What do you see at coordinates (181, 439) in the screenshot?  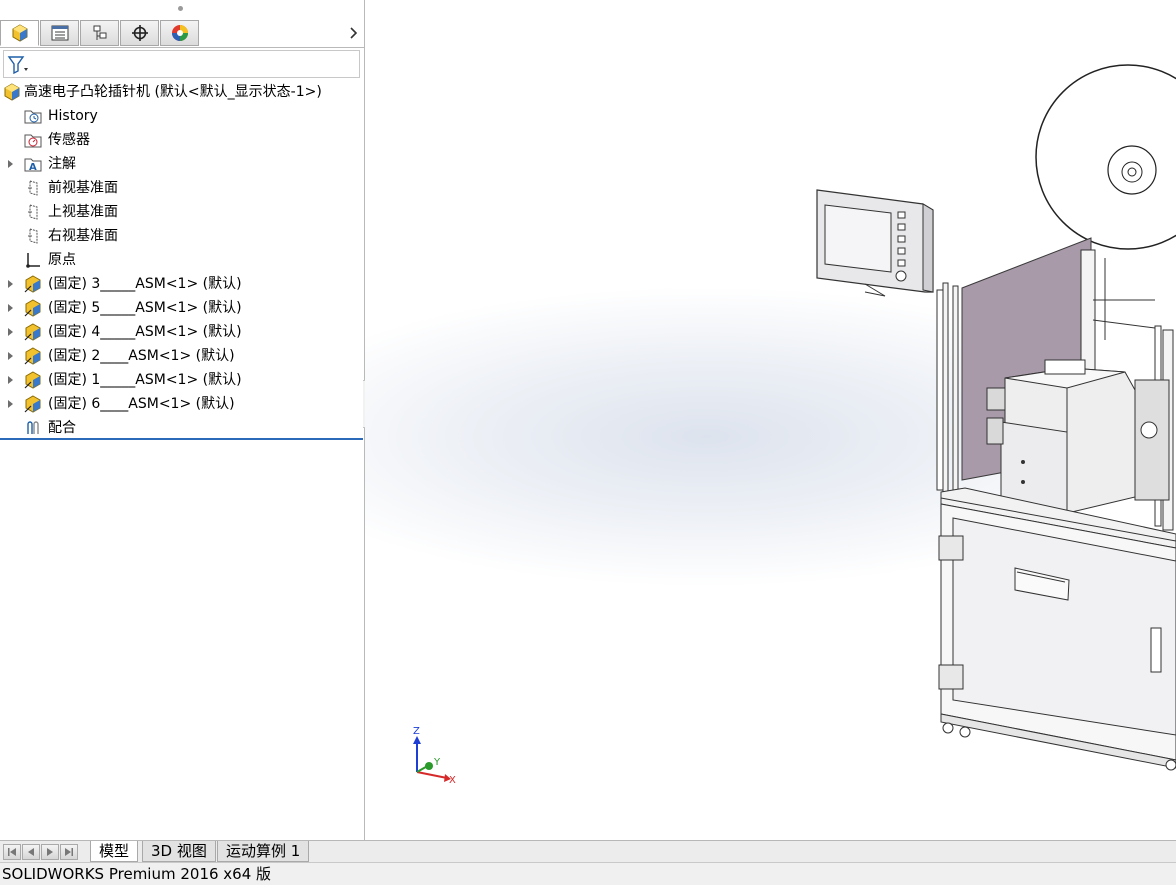 I see `tree-end-separator` at bounding box center [181, 439].